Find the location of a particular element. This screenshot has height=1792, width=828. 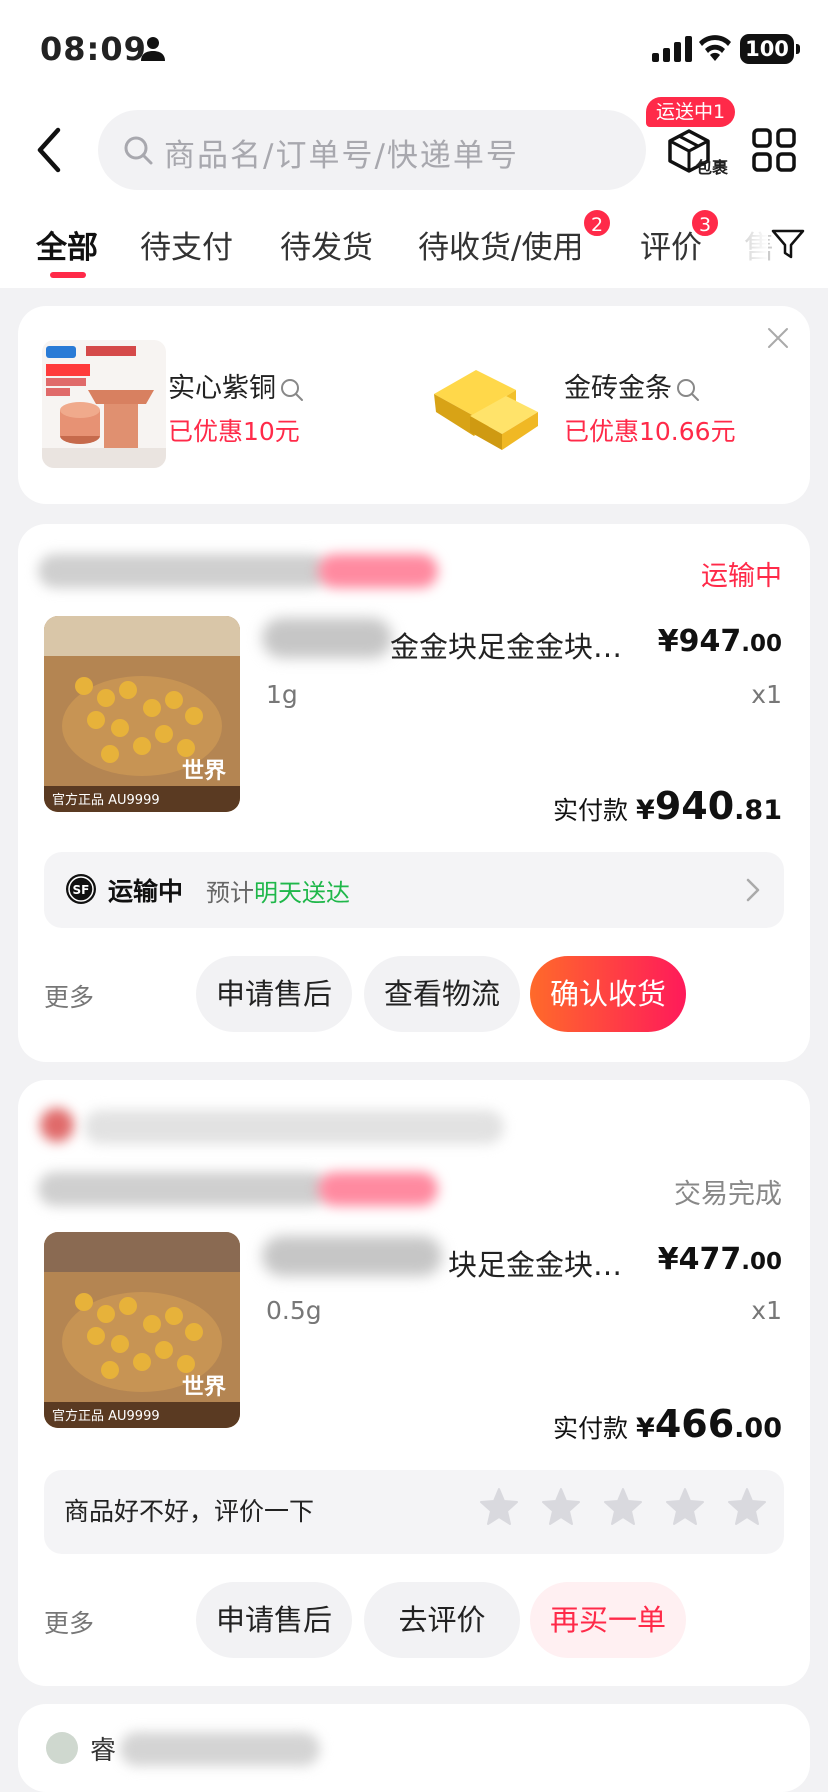

view-logistics-button: 查看物流 is located at coordinates (442, 994).